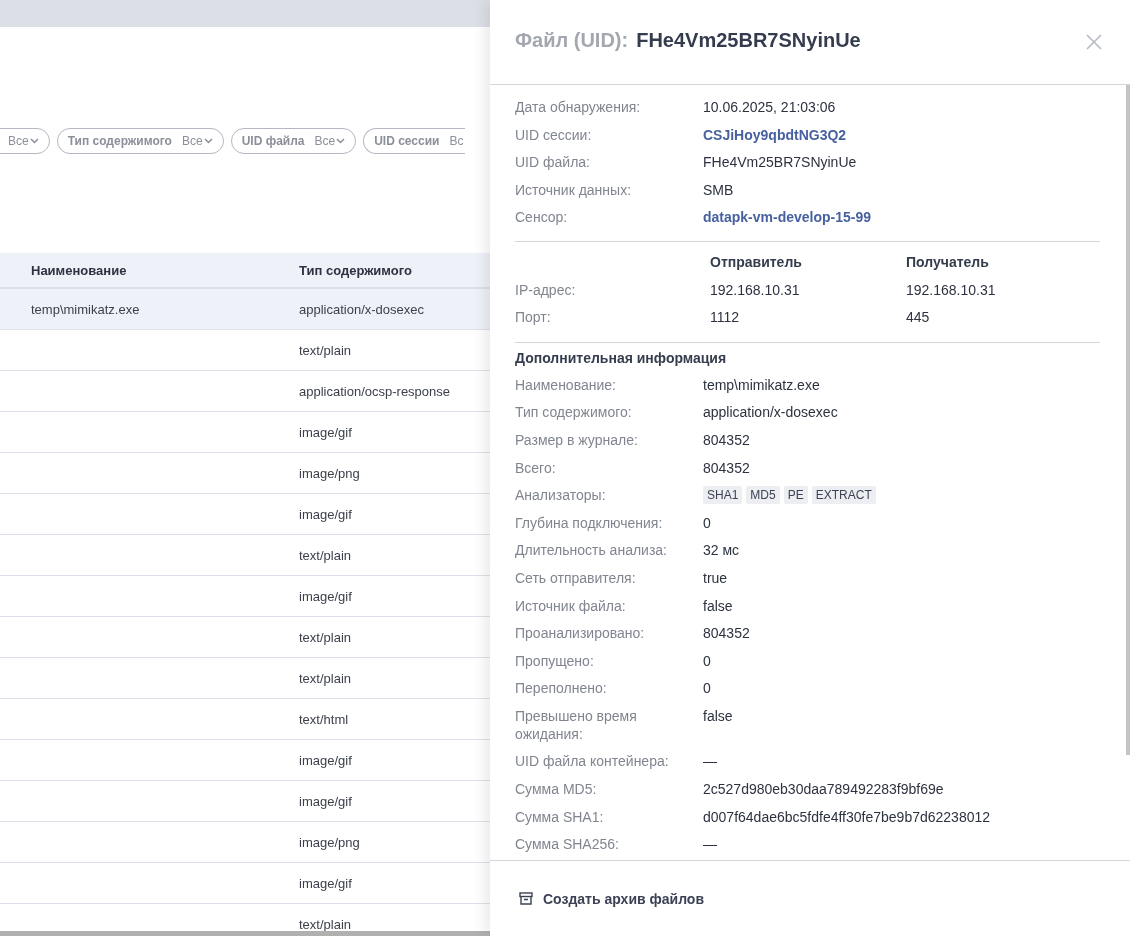 Image resolution: width=1130 pixels, height=936 pixels. Describe the element at coordinates (546, 290) in the screenshot. I see `field-label: IP-адрес:` at that location.